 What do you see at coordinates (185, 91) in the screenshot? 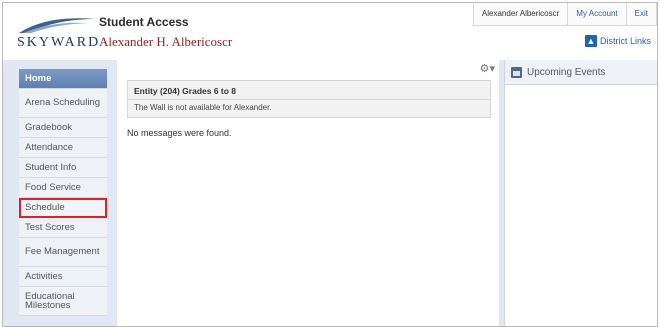
I see `entity-title: Entity (204) Grades 6 to 8` at bounding box center [185, 91].